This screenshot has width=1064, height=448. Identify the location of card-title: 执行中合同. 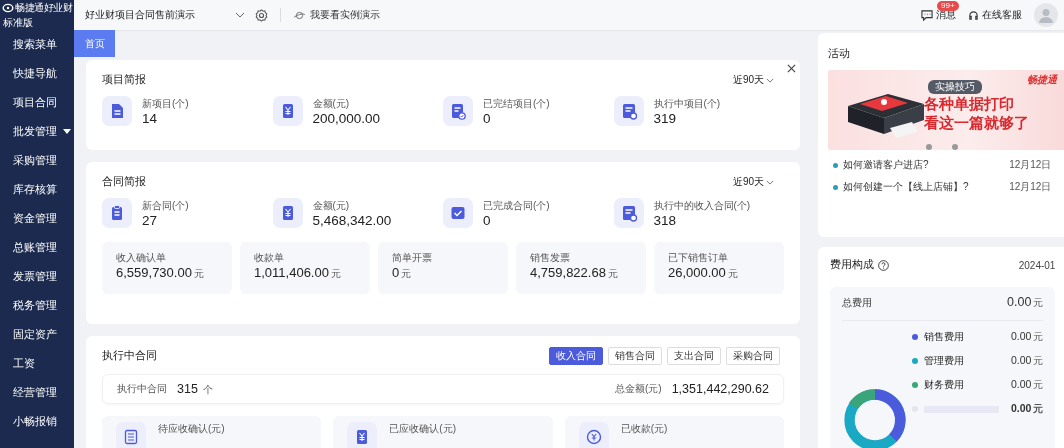
(129, 356).